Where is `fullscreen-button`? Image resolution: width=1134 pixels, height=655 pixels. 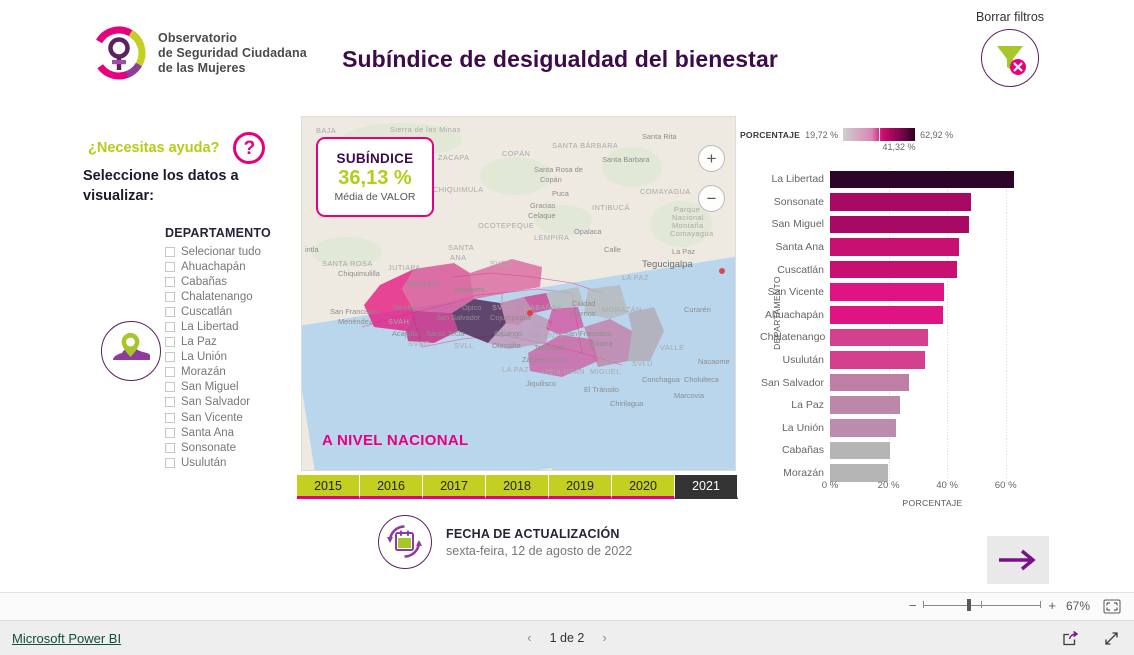 fullscreen-button is located at coordinates (1111, 641).